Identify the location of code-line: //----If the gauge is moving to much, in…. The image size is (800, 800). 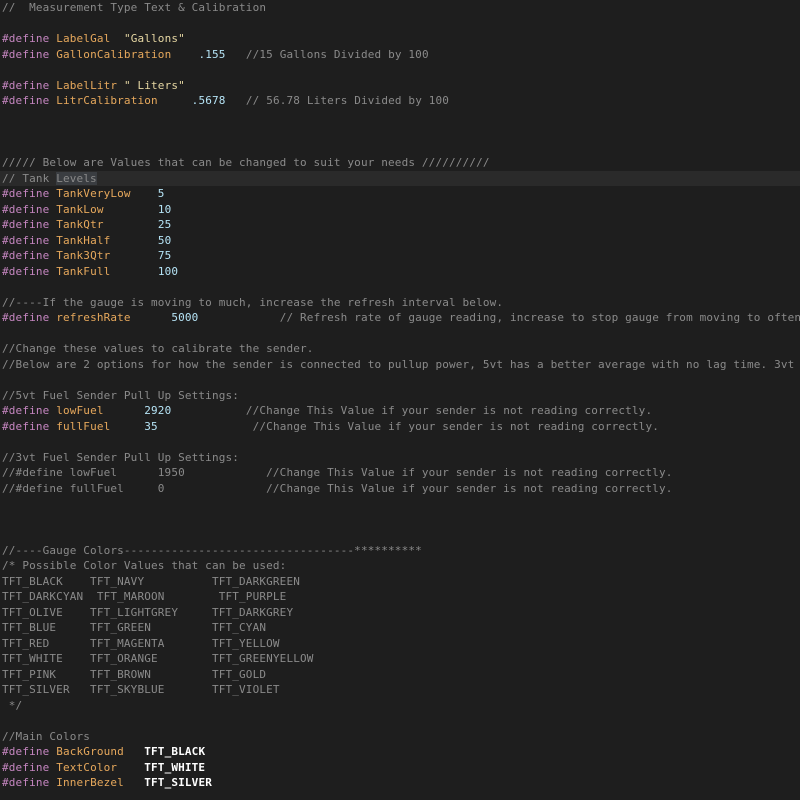
(400, 303).